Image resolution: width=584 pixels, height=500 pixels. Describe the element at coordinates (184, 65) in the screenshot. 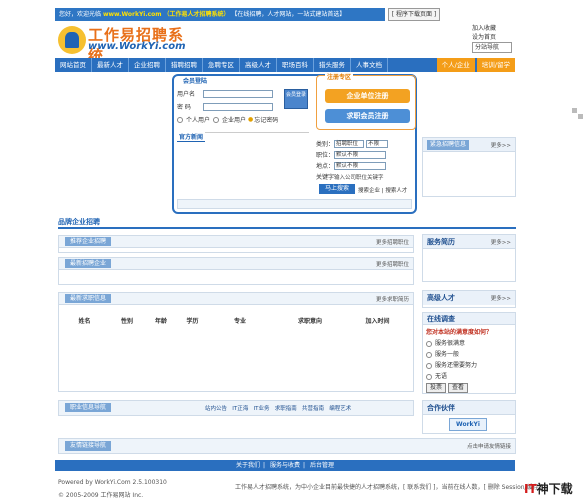

I see `nav-item-headhunt-jobs: 猎聘招聘` at that location.